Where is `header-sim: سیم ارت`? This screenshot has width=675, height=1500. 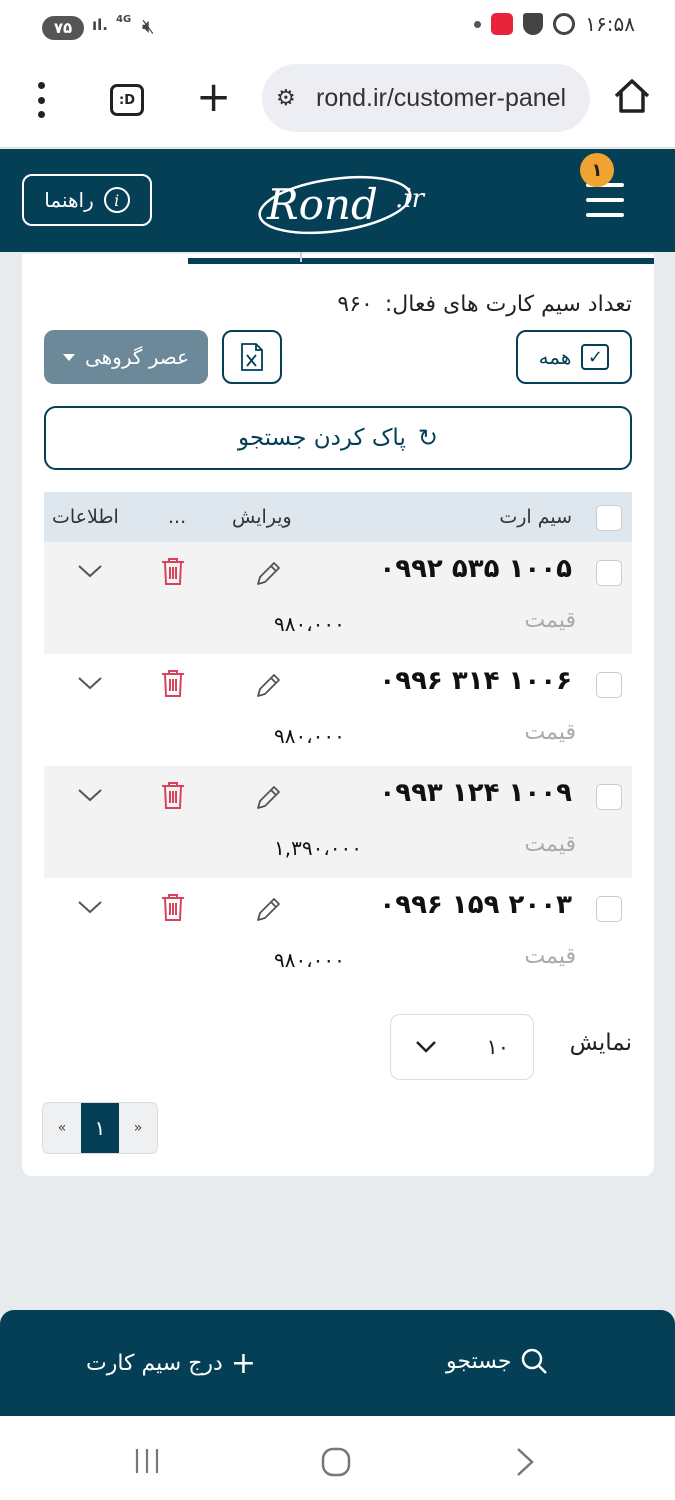 header-sim: سیم ارت is located at coordinates (535, 517).